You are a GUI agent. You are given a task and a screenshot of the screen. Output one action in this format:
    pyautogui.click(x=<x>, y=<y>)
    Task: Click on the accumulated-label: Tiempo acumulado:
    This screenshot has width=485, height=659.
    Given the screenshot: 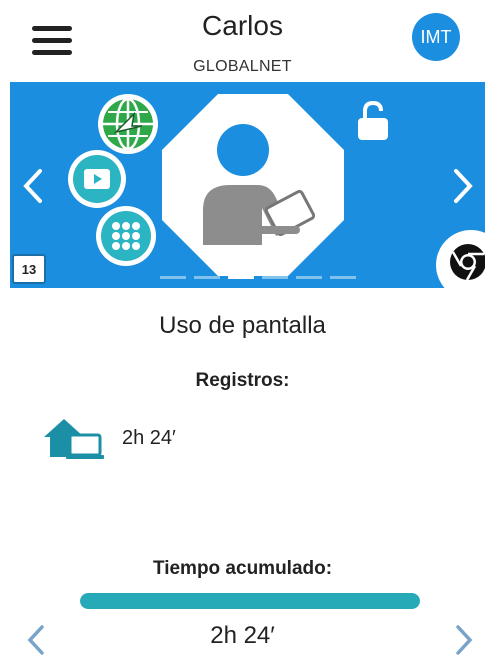 What is the action you would take?
    pyautogui.click(x=242, y=568)
    